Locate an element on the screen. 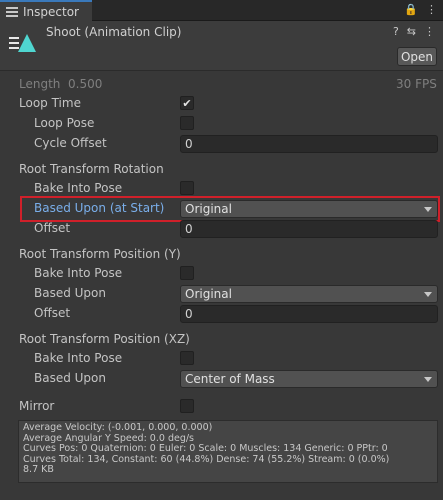  tab-inspector: Inspector is located at coordinates (46, 10).